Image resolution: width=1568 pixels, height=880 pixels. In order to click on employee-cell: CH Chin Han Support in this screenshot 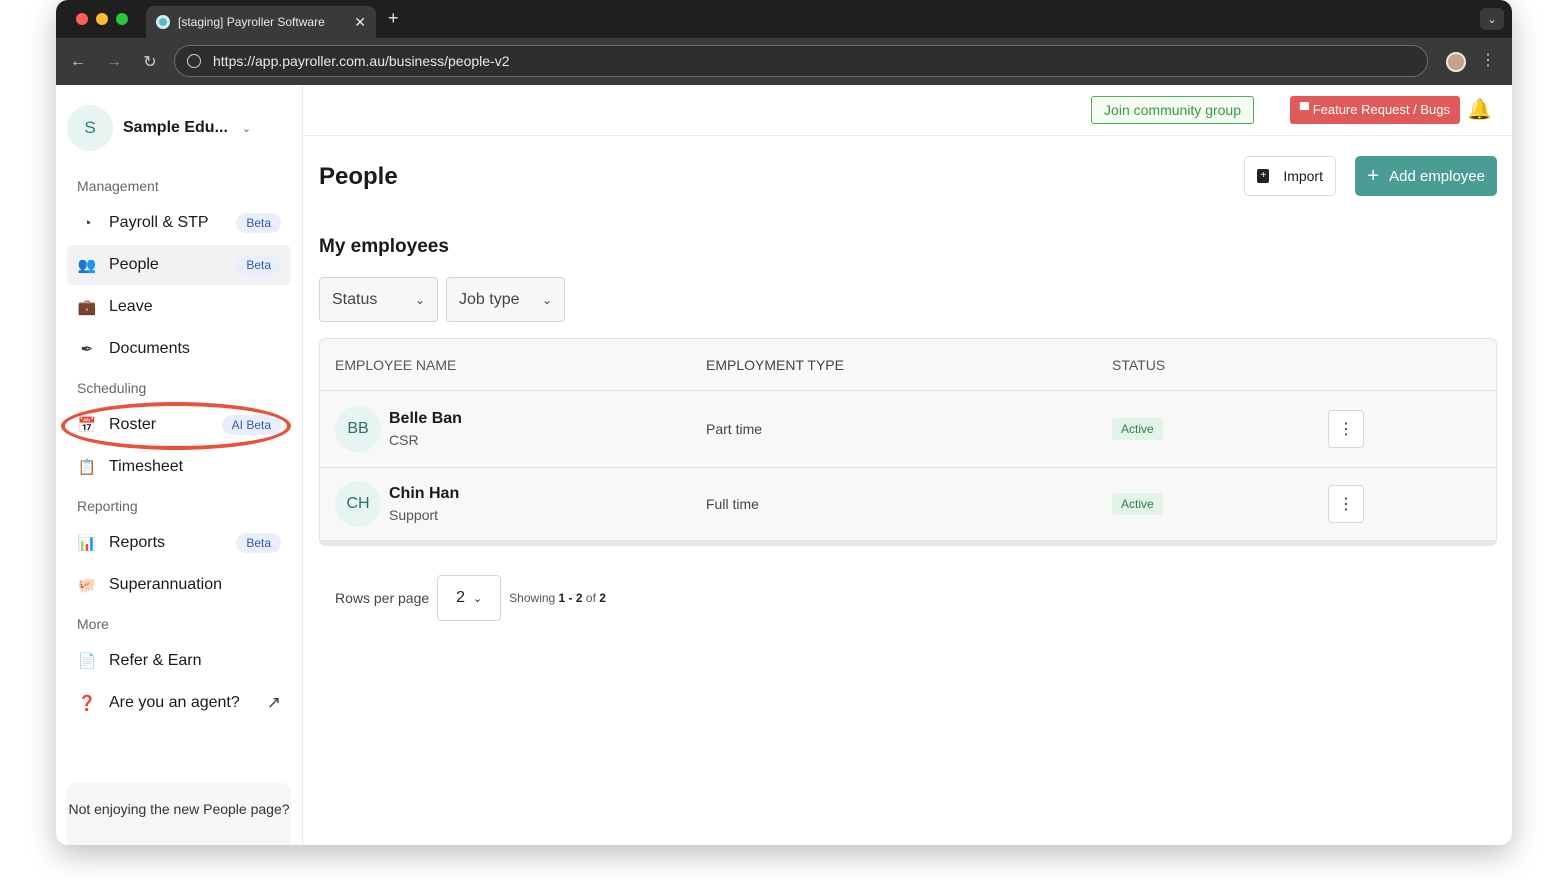, I will do `click(513, 504)`.